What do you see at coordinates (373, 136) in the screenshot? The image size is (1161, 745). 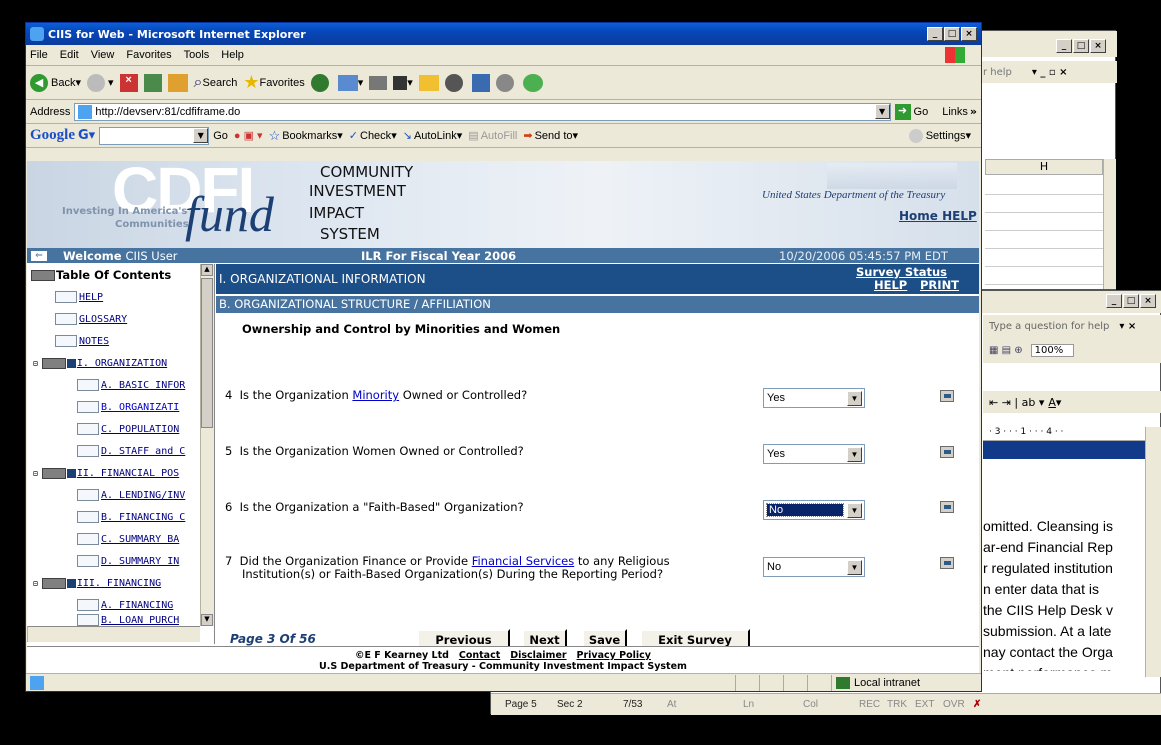 I see `check-button: ✓ Check ▾` at bounding box center [373, 136].